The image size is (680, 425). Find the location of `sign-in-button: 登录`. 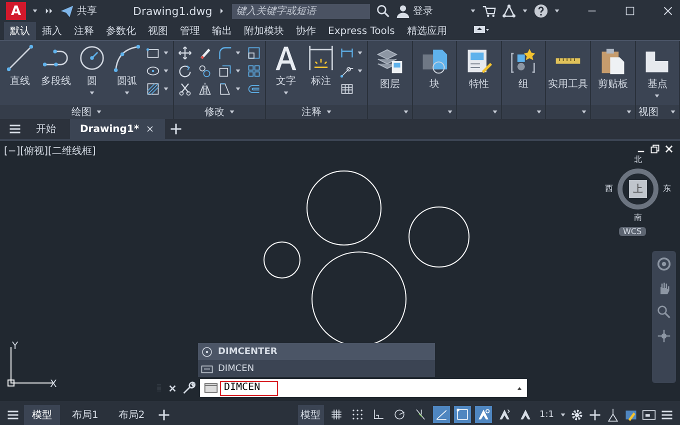

sign-in-button: 登录 is located at coordinates (415, 11).